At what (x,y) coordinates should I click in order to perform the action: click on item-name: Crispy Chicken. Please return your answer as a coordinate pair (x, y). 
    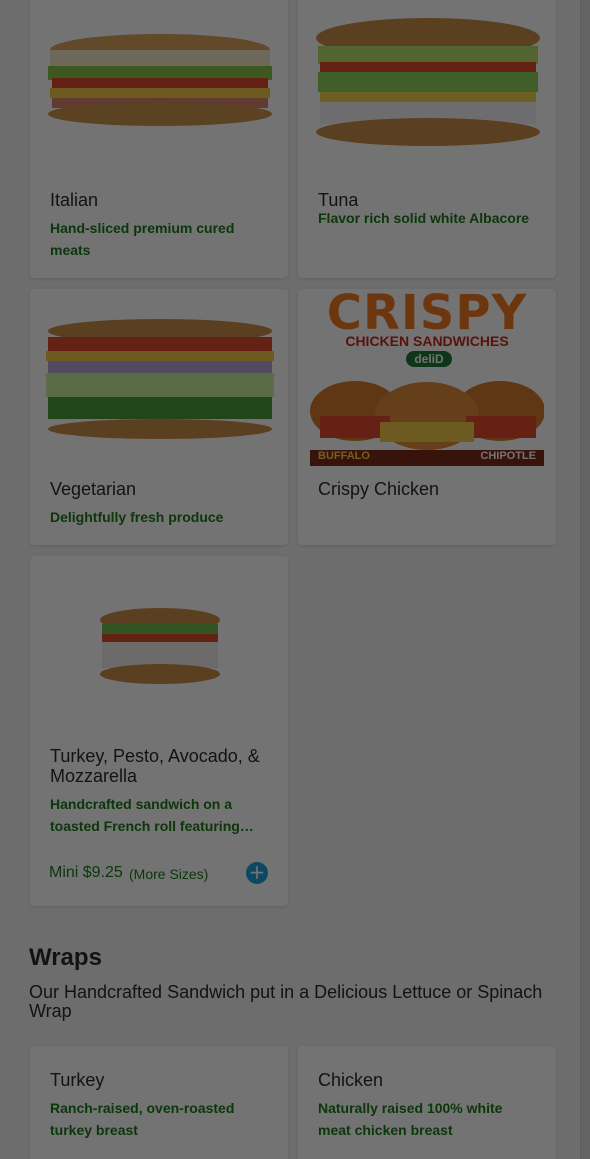
    Looking at the image, I should click on (379, 489).